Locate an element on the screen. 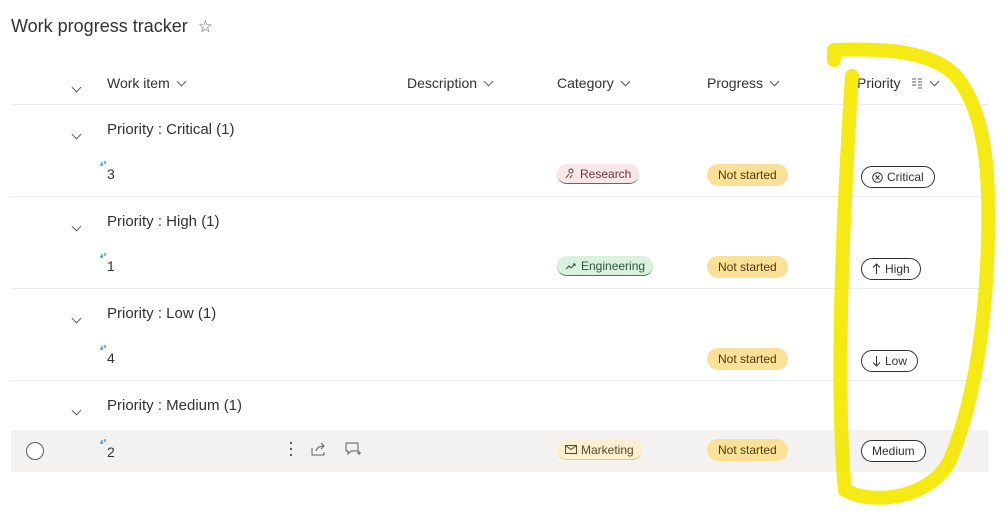  group-title: Priority : Low (1) is located at coordinates (162, 313).